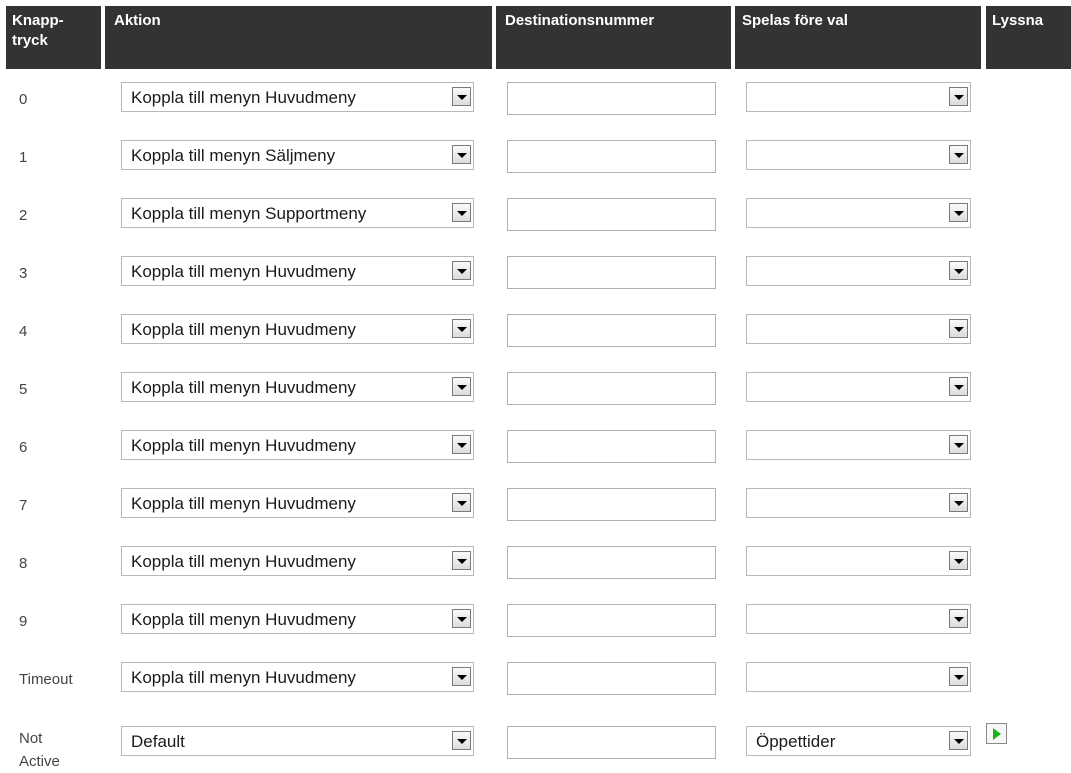 Image resolution: width=1071 pixels, height=773 pixels. What do you see at coordinates (31, 738) in the screenshot?
I see `not-active-line1: Not` at bounding box center [31, 738].